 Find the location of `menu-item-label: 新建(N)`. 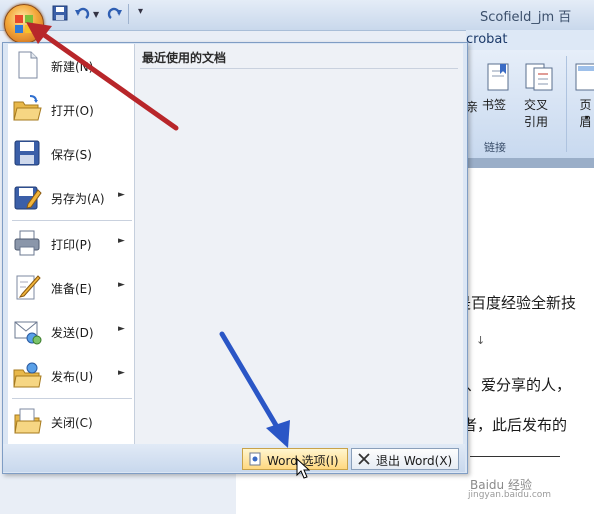

menu-item-label: 新建(N) is located at coordinates (72, 67).